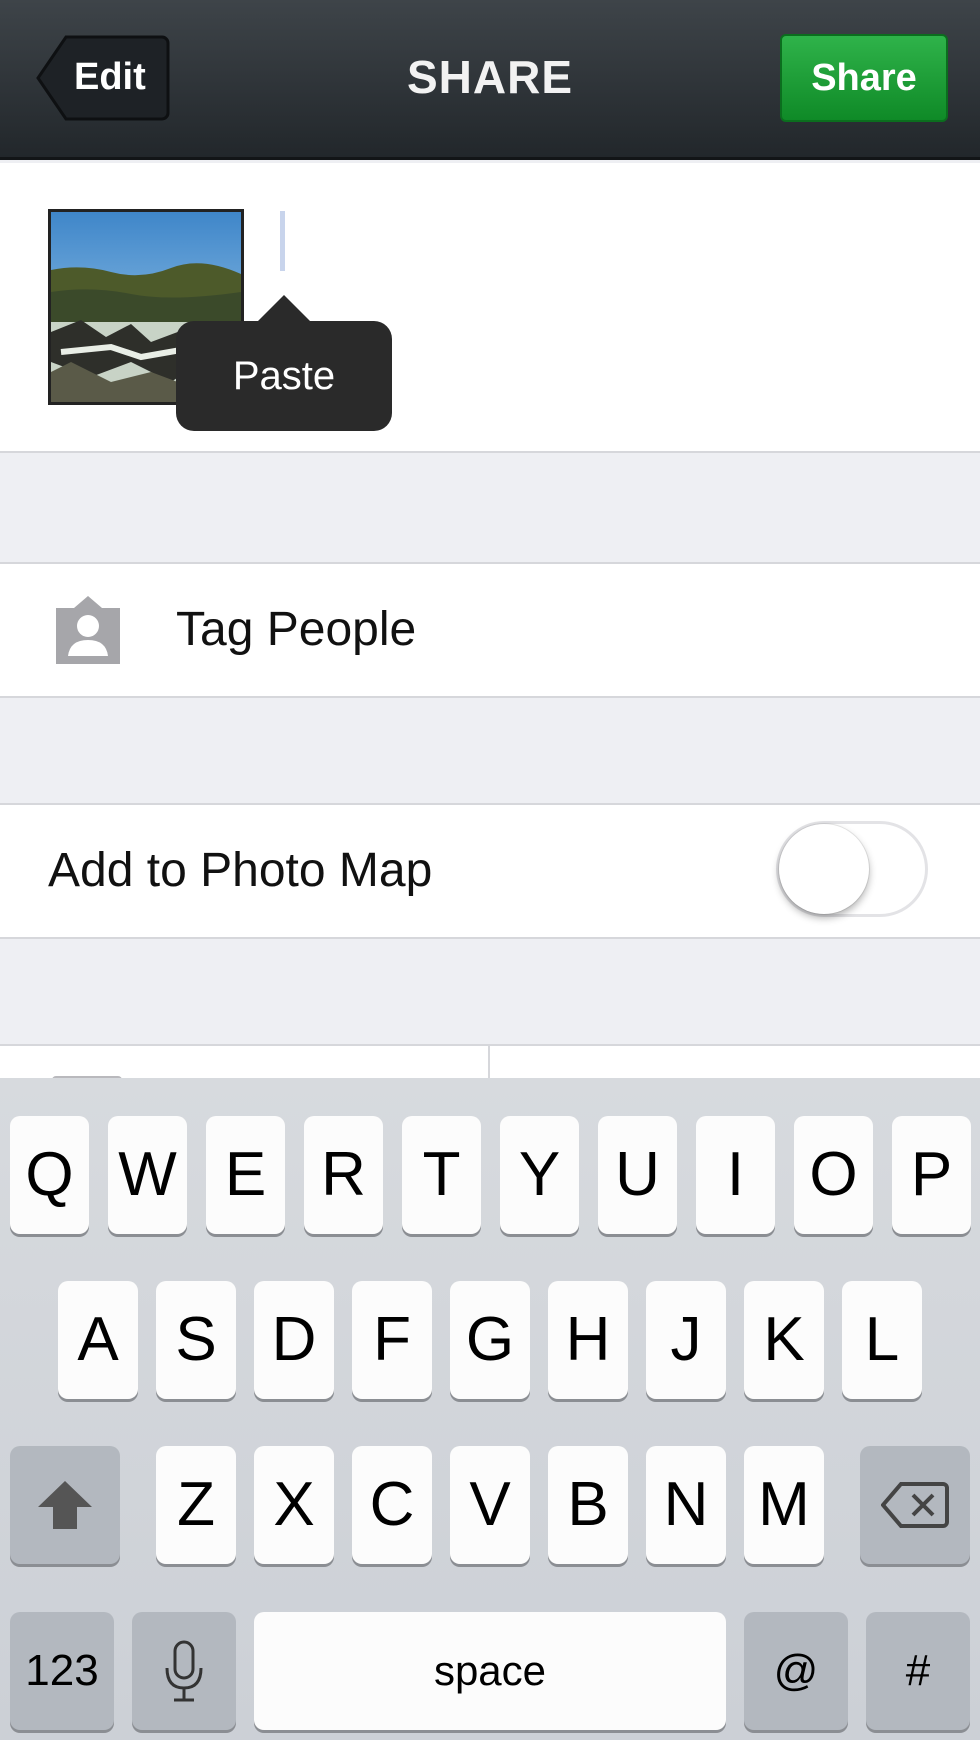  Describe the element at coordinates (245, 1175) in the screenshot. I see `key-e: E` at that location.